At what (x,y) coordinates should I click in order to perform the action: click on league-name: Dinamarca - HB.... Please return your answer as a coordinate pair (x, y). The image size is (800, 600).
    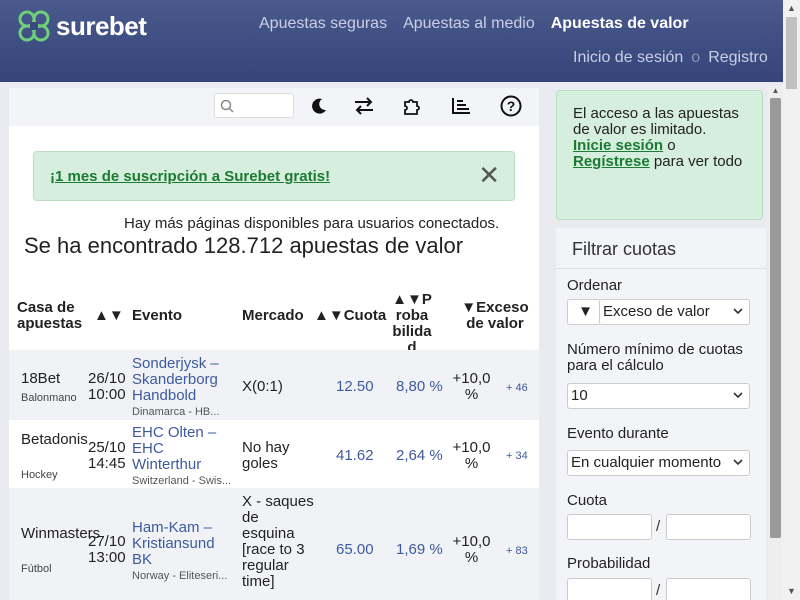
    Looking at the image, I should click on (176, 412).